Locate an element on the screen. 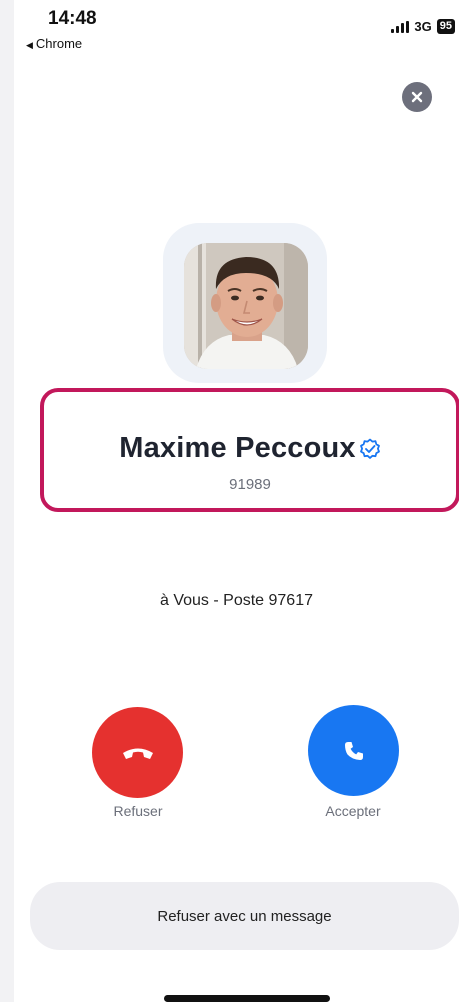 The width and height of the screenshot is (459, 1002). call-destination: à Vous - Poste 97617 is located at coordinates (236, 600).